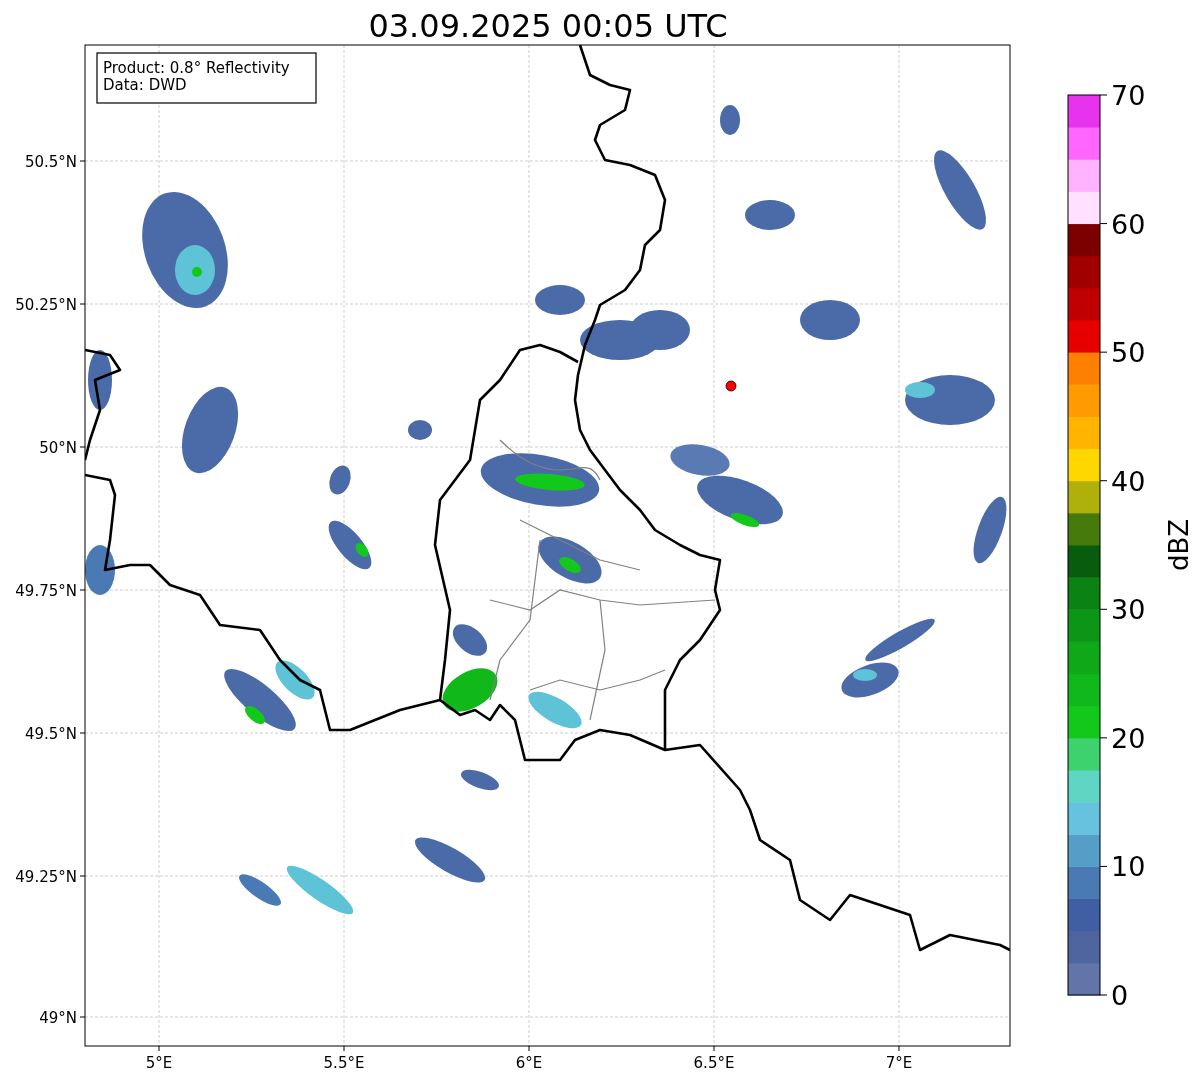 This screenshot has height=1081, width=1202. I want to click on longitude-label: 5°E, so click(159, 1063).